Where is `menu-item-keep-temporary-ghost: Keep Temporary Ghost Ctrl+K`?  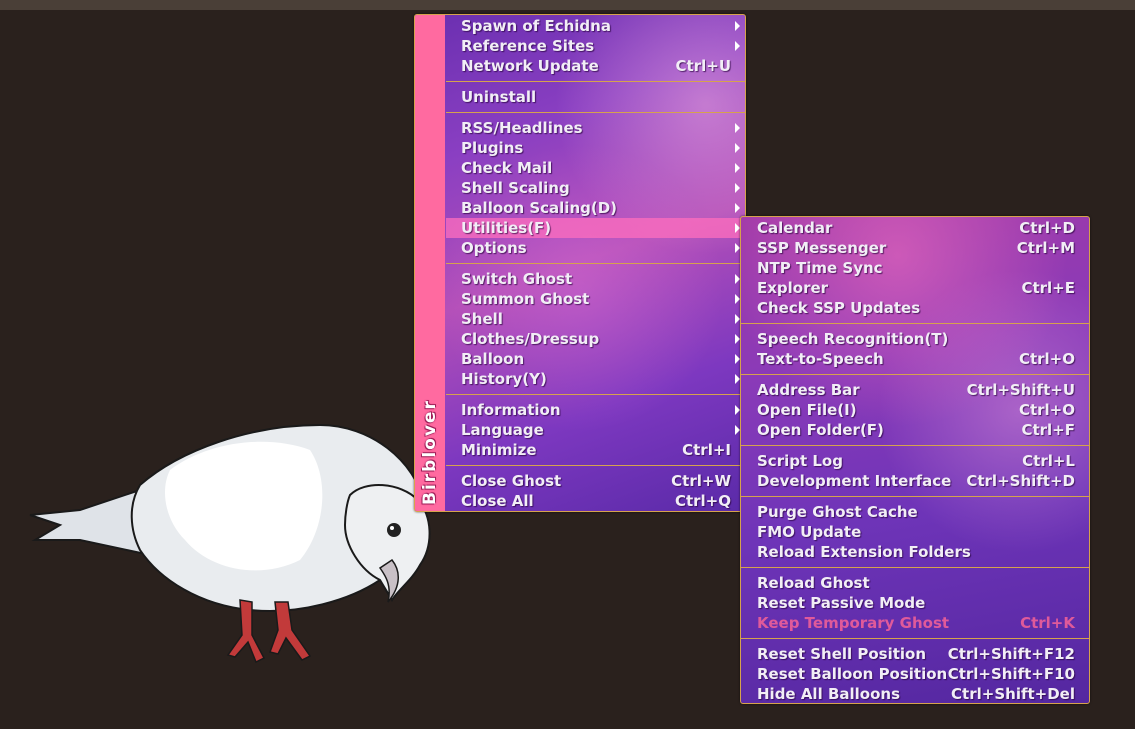
menu-item-keep-temporary-ghost: Keep Temporary Ghost Ctrl+K is located at coordinates (915, 623).